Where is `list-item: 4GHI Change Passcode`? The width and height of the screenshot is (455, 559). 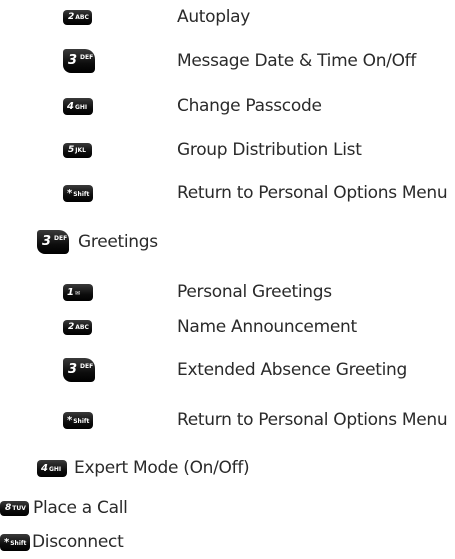
list-item: 4GHI Change Passcode is located at coordinates (192, 106).